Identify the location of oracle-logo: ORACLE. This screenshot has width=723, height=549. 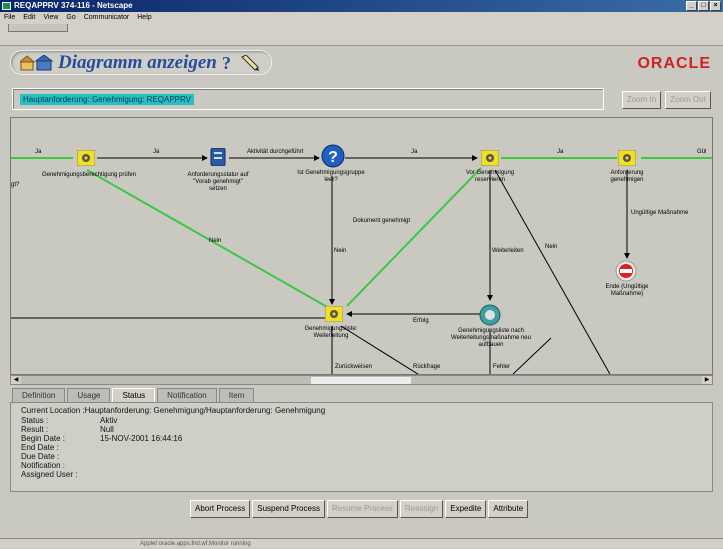
(674, 63).